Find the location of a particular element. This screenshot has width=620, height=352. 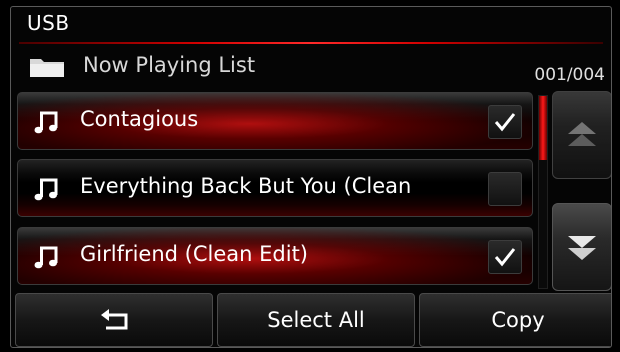

scroll-up-button is located at coordinates (581, 135).